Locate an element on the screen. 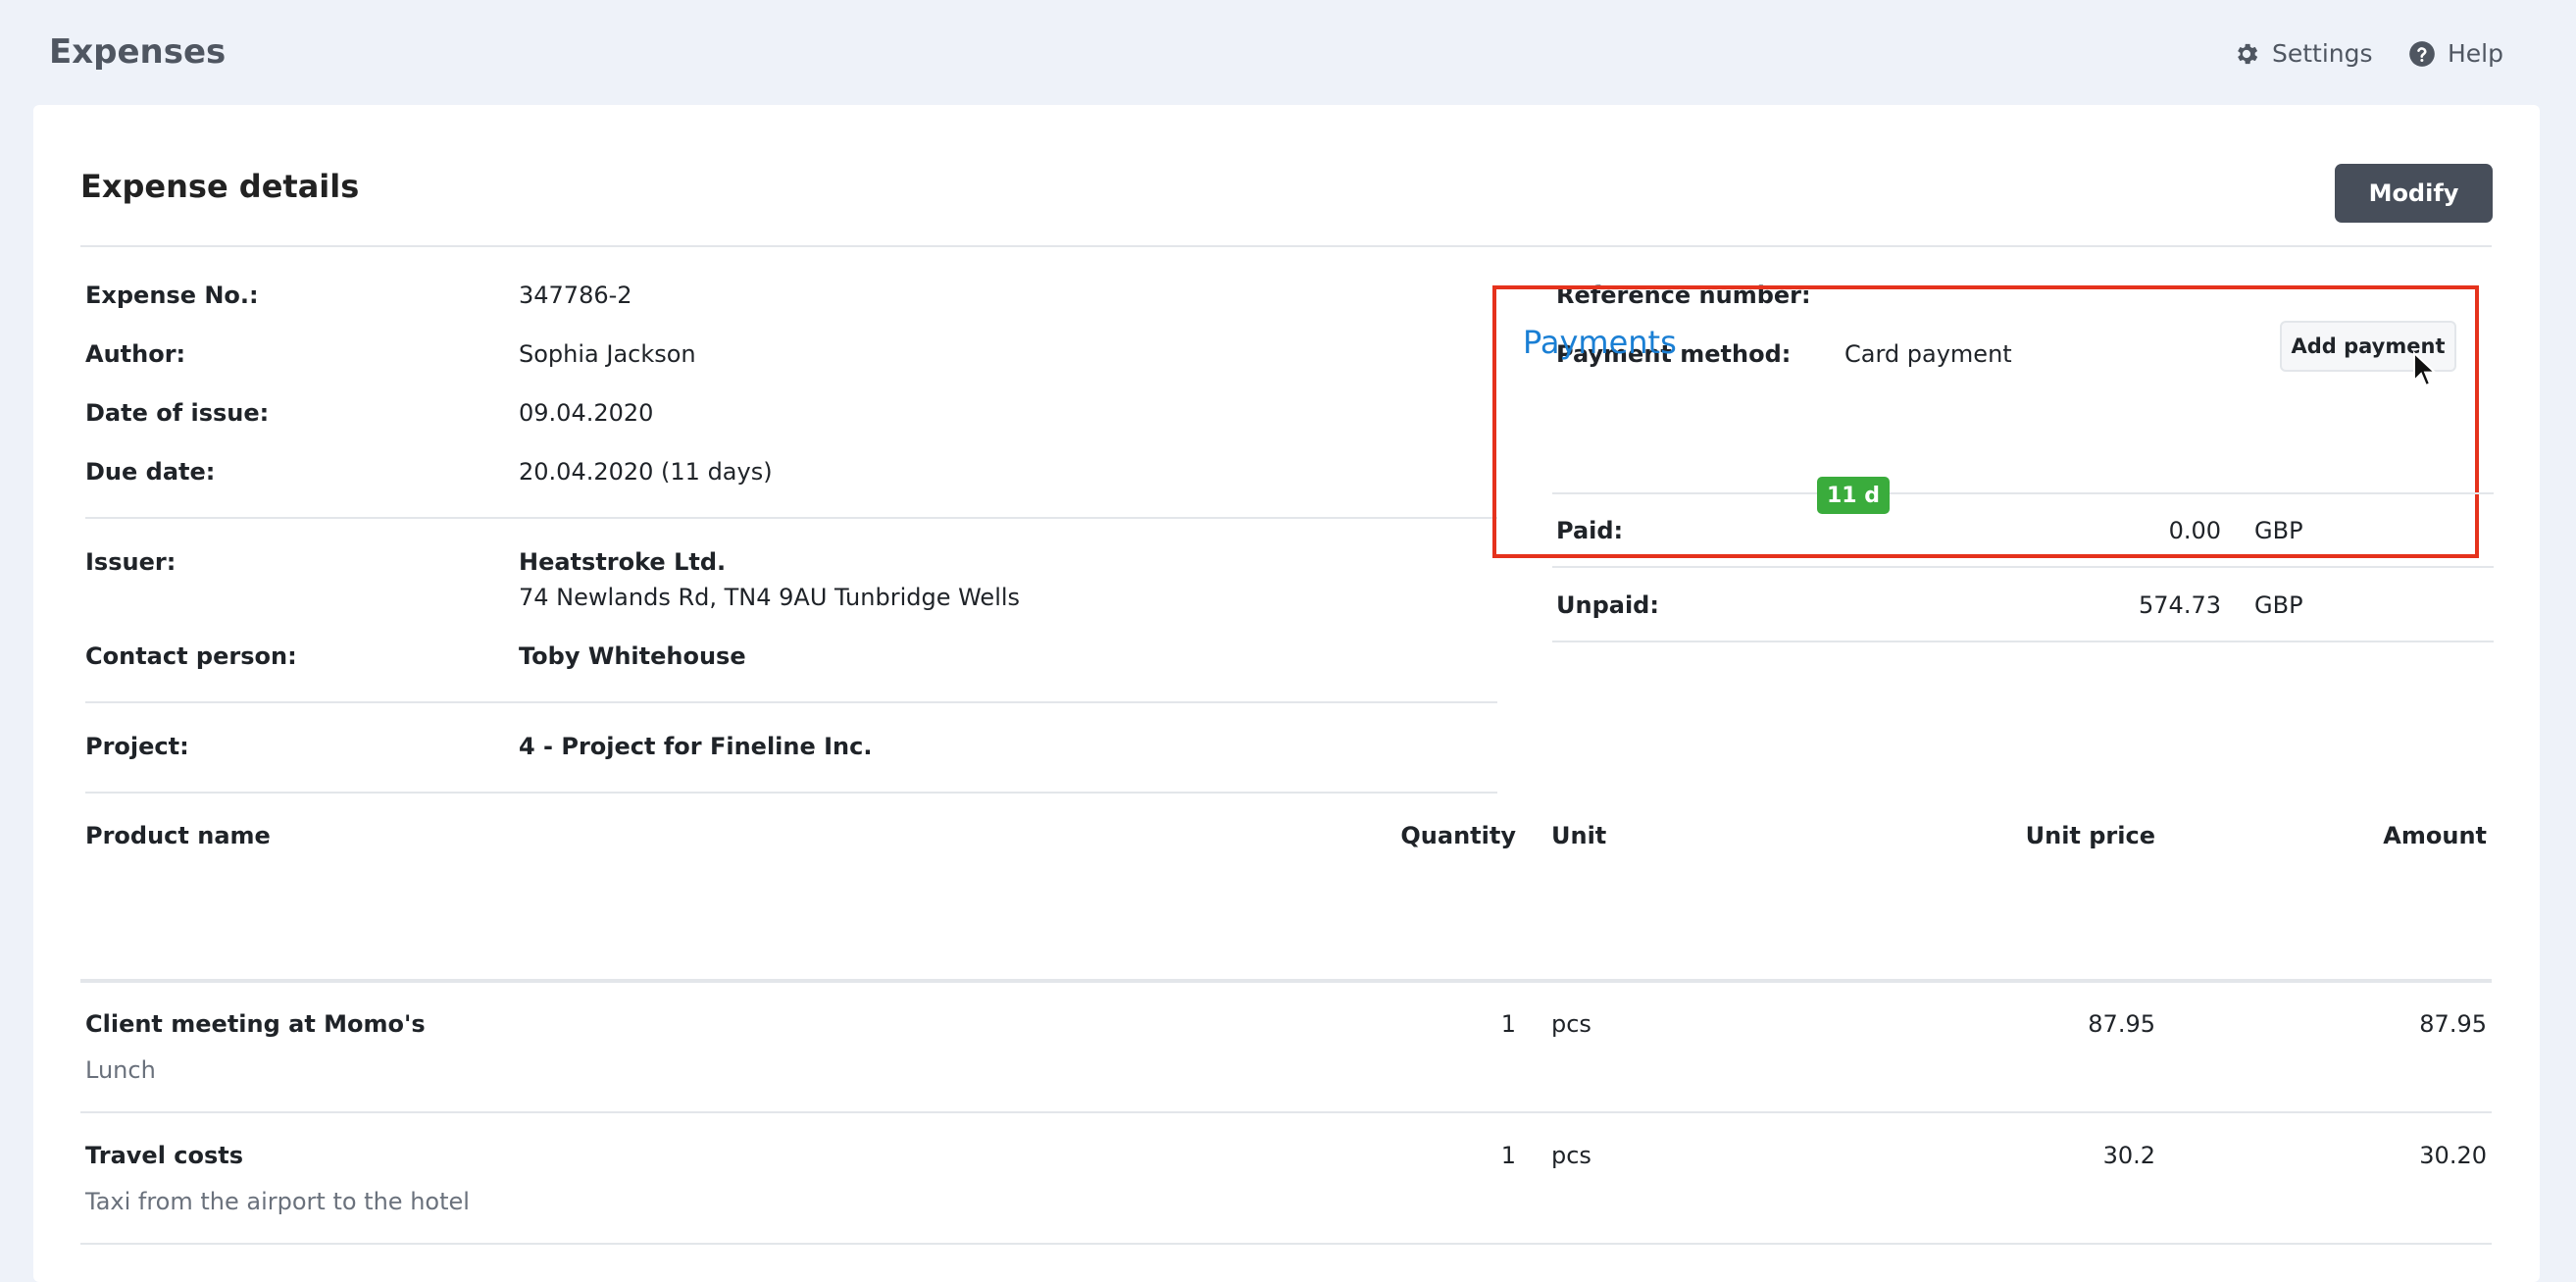  product-unit-price: 30.2 is located at coordinates (2128, 1155).